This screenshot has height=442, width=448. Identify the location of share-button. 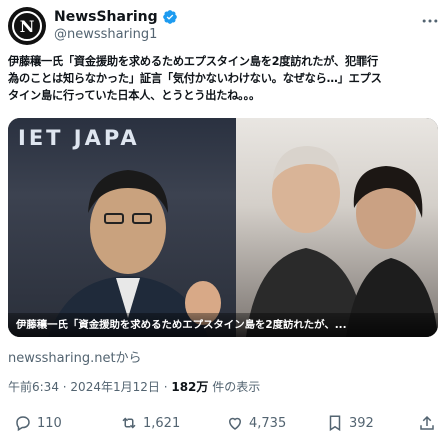
(429, 423).